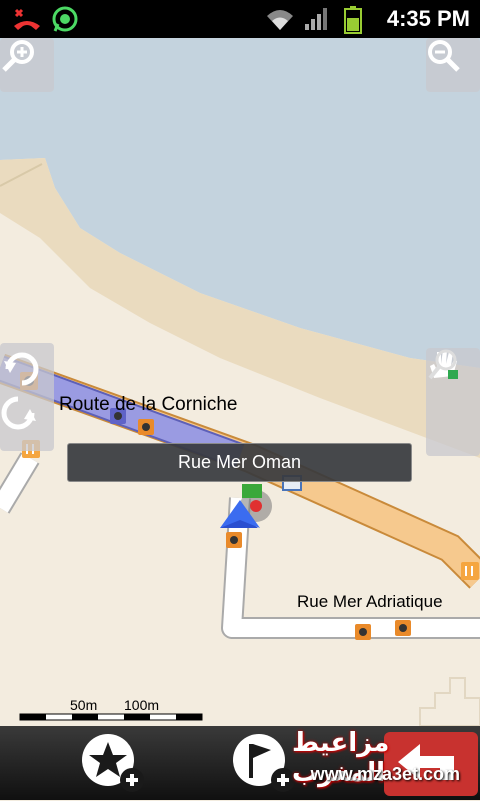  I want to click on scale-bar: 50m 100m, so click(111, 709).